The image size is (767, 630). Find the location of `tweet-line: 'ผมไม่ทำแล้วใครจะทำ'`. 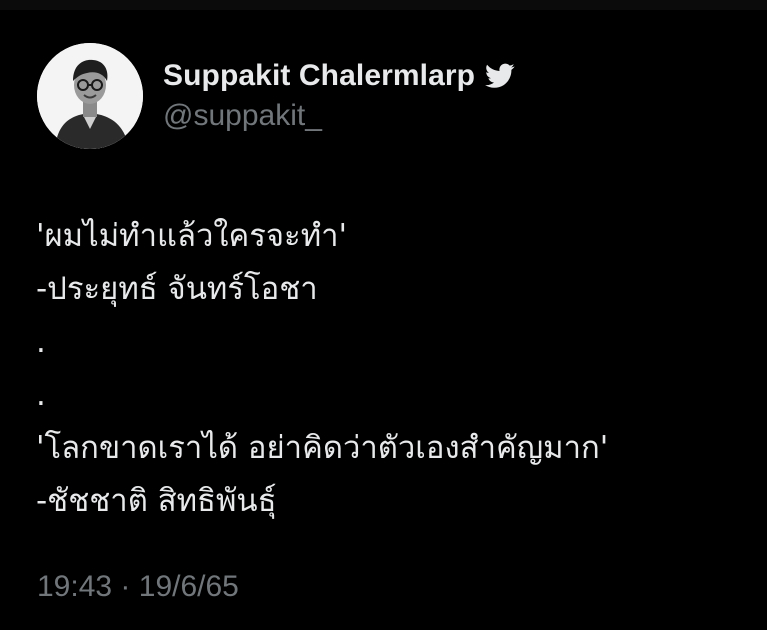

tweet-line: 'ผมไม่ทำแล้วใครจะทำ' is located at coordinates (192, 236).